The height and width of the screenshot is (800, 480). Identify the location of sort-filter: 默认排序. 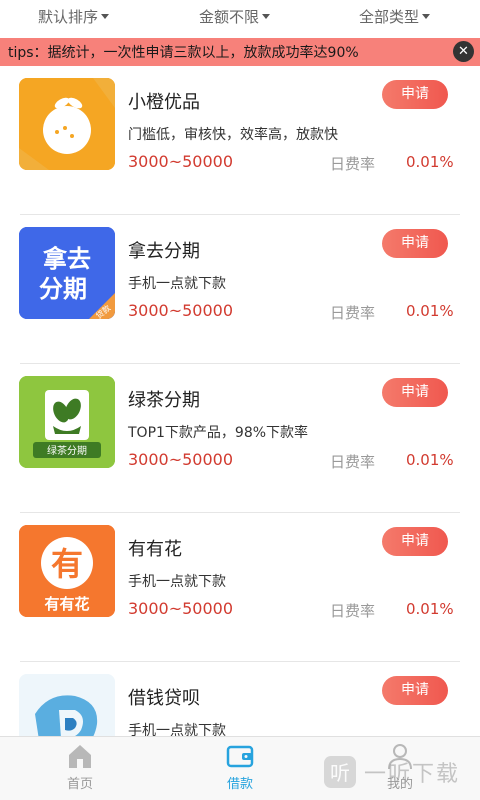
(74, 16).